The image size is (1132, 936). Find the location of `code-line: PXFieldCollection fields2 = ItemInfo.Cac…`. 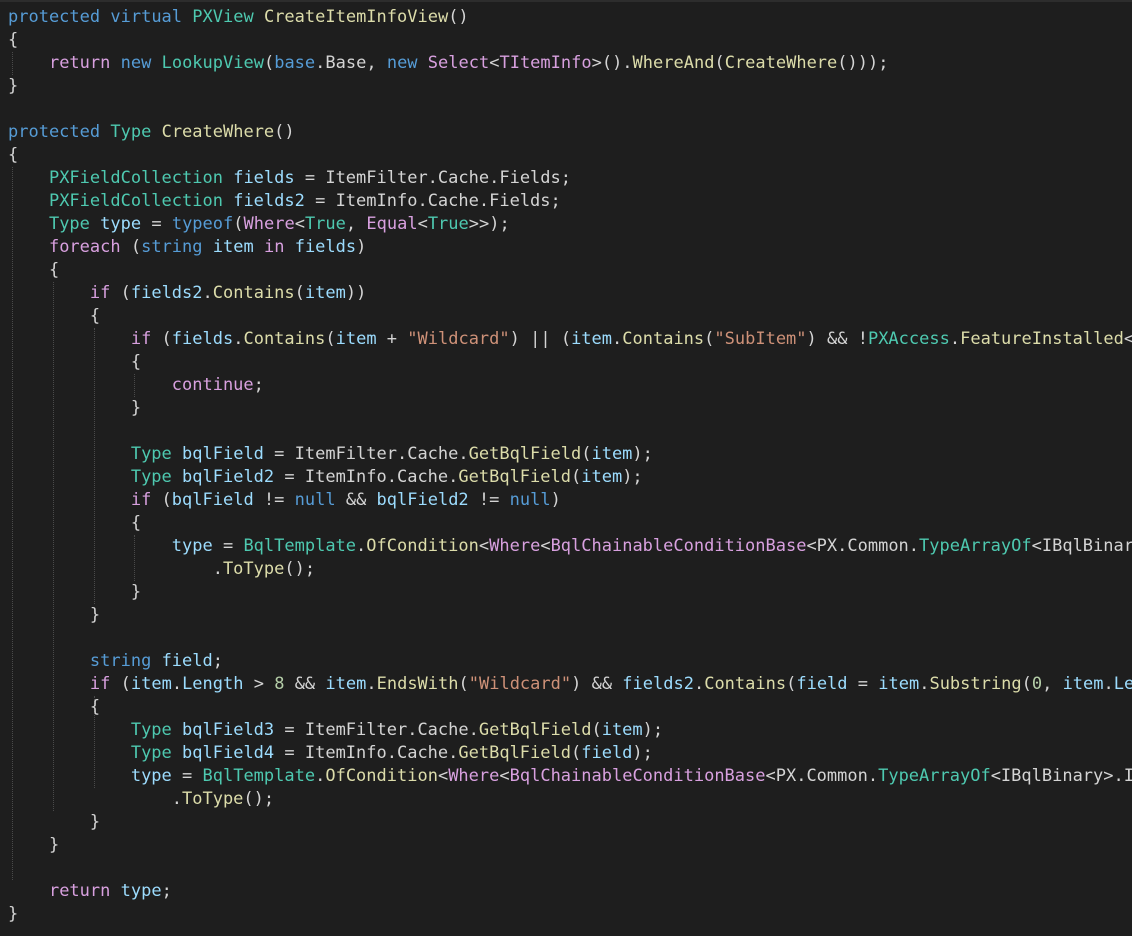

code-line: PXFieldCollection fields2 = ItemInfo.Cac… is located at coordinates (570, 201).